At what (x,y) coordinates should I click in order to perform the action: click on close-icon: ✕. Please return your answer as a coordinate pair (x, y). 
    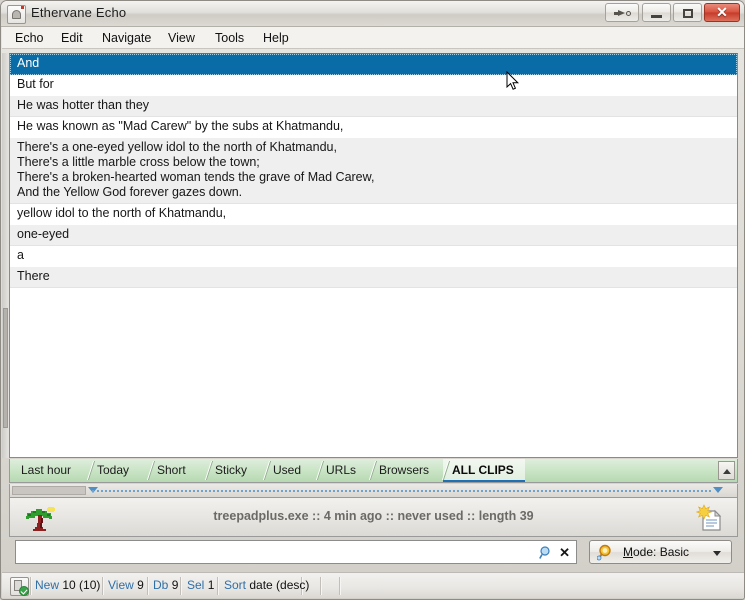
    Looking at the image, I should click on (722, 12).